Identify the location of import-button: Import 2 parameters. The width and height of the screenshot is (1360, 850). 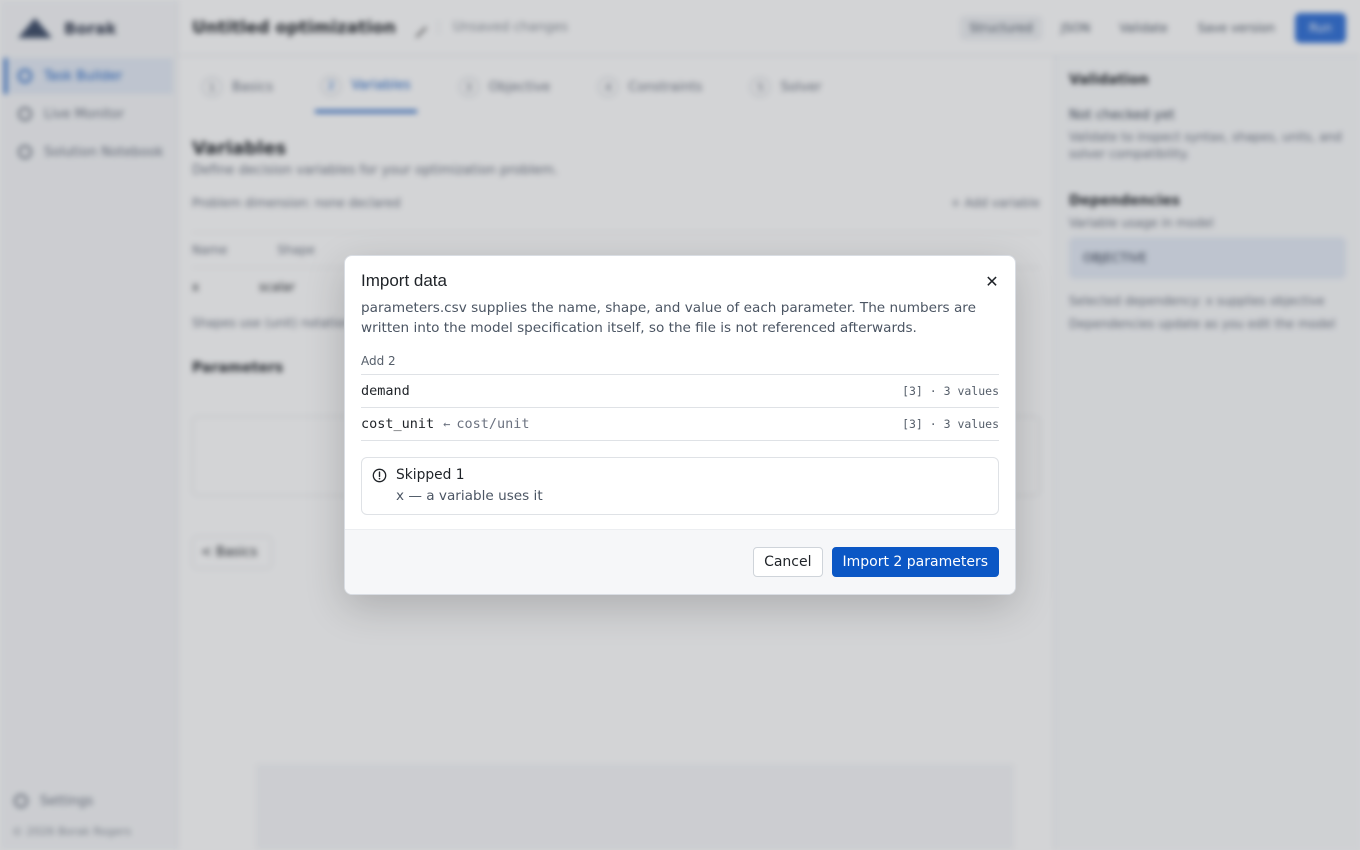
(915, 562).